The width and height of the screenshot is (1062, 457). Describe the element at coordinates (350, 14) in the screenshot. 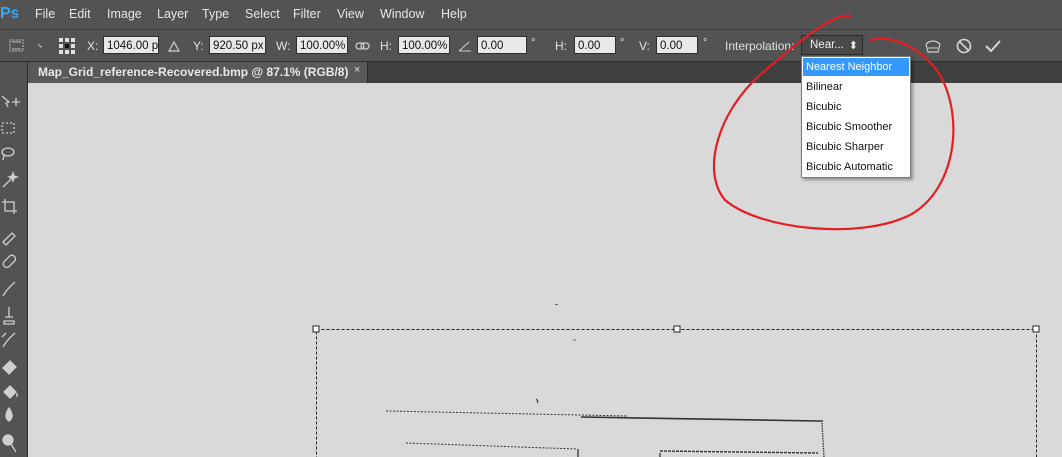

I see `menu-view: View` at that location.